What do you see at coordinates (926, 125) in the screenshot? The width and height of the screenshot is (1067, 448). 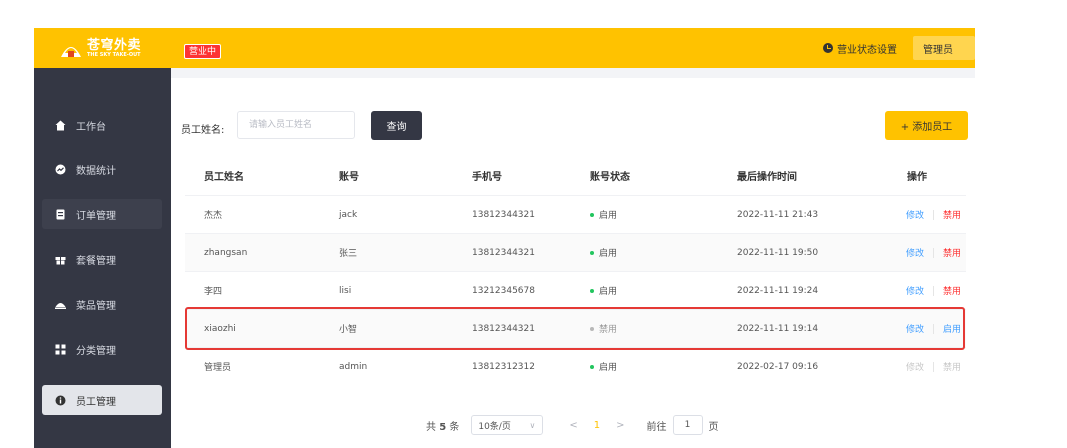 I see `add-employee-button: + 添加员工` at bounding box center [926, 125].